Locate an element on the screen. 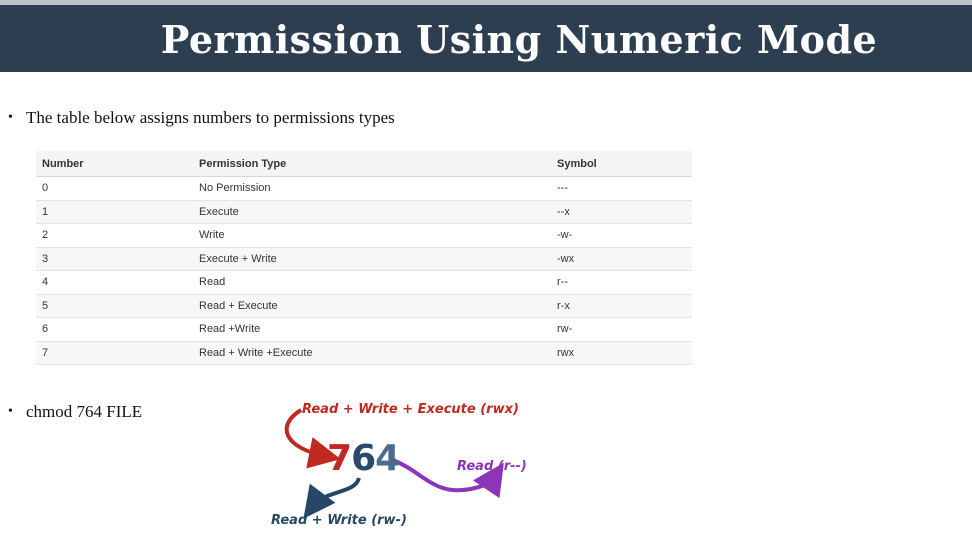 This screenshot has width=972, height=545. table-row: 4 Read r-- is located at coordinates (364, 282).